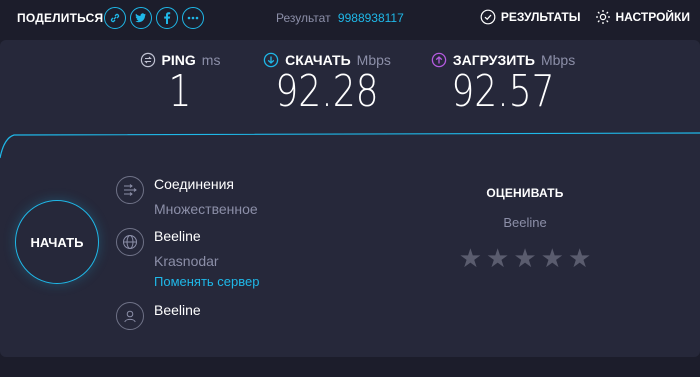  What do you see at coordinates (193, 18) in the screenshot?
I see `more-icon` at bounding box center [193, 18].